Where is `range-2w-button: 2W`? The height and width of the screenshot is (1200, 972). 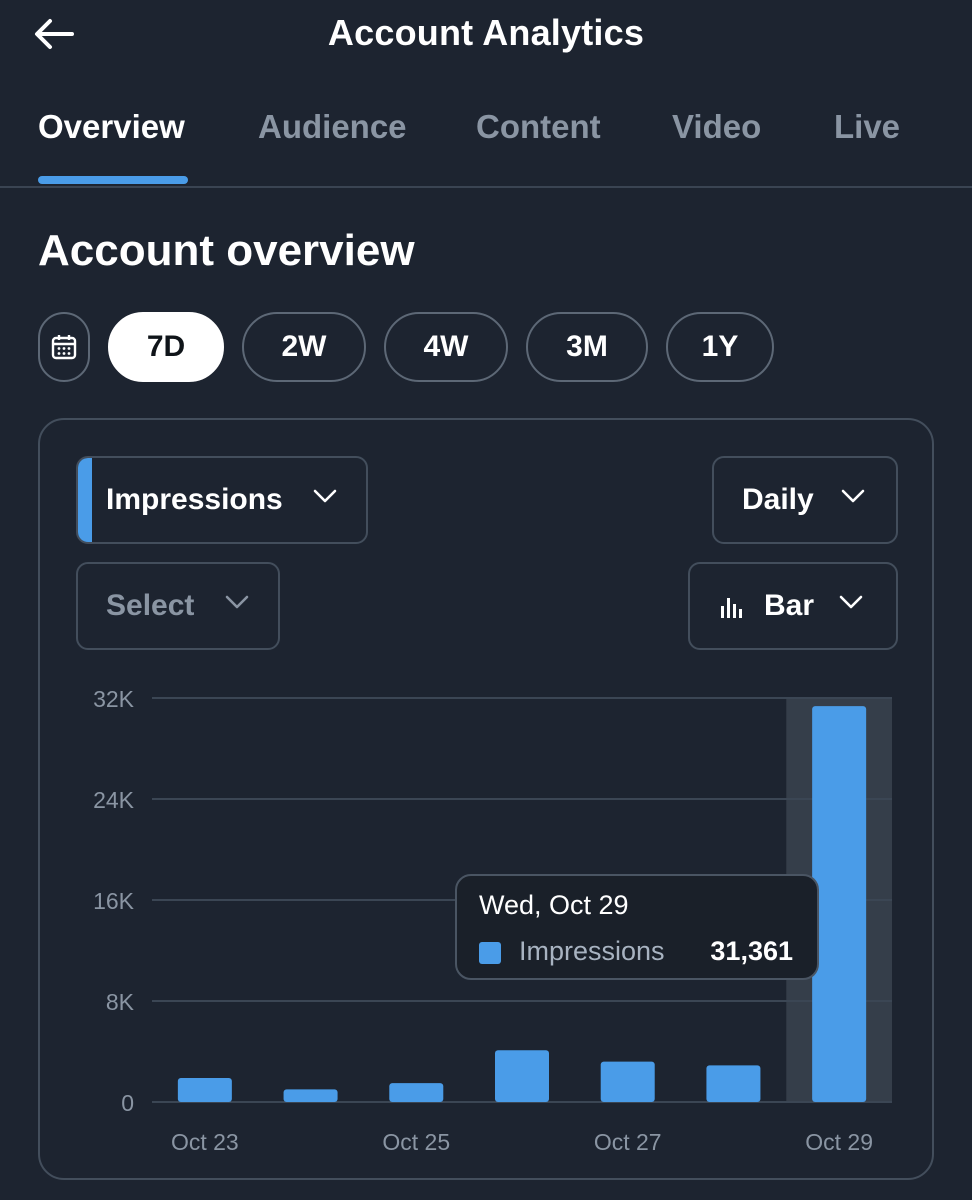
range-2w-button: 2W is located at coordinates (304, 347).